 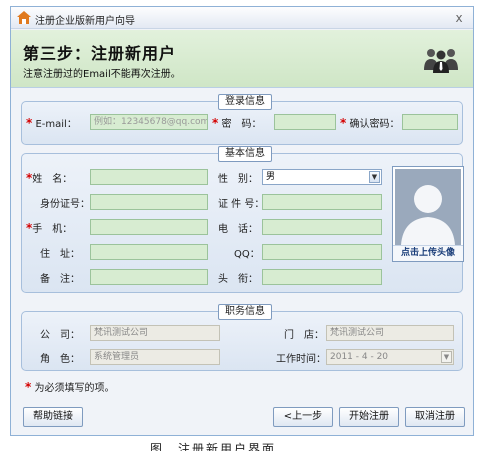 I want to click on cert-number-input, so click(x=322, y=202).